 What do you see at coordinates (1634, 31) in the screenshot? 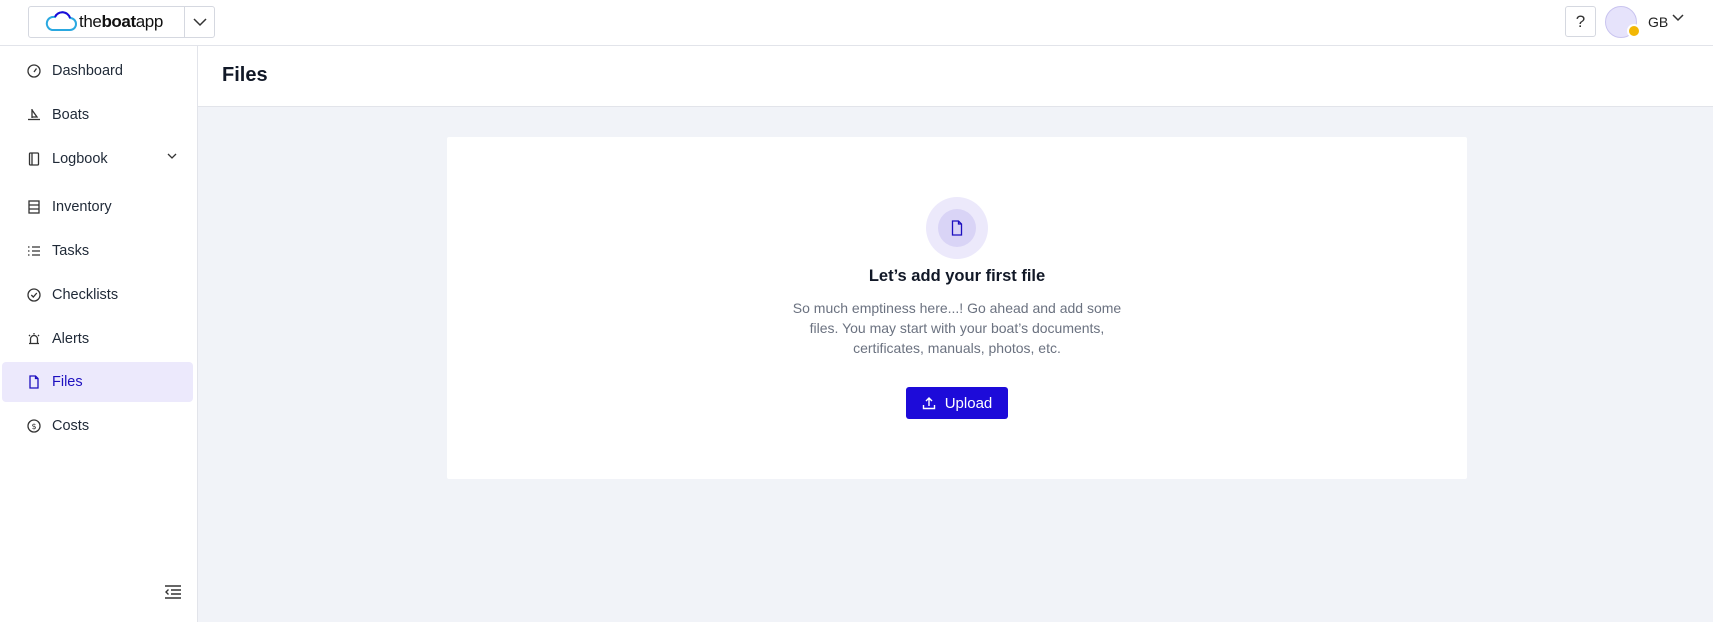
I see `avatar-status-badge` at bounding box center [1634, 31].